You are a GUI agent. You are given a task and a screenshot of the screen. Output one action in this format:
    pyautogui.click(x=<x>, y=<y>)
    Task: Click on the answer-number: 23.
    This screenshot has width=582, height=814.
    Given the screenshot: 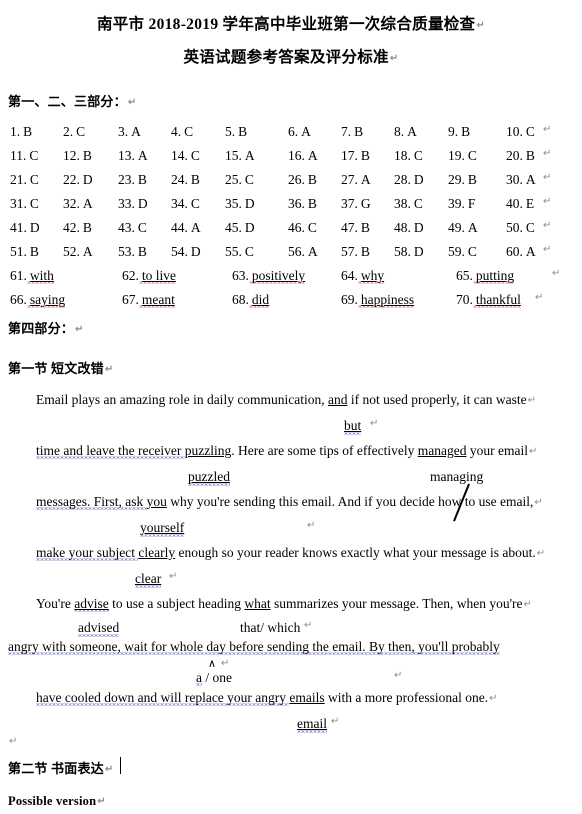 What is the action you would take?
    pyautogui.click(x=126, y=179)
    